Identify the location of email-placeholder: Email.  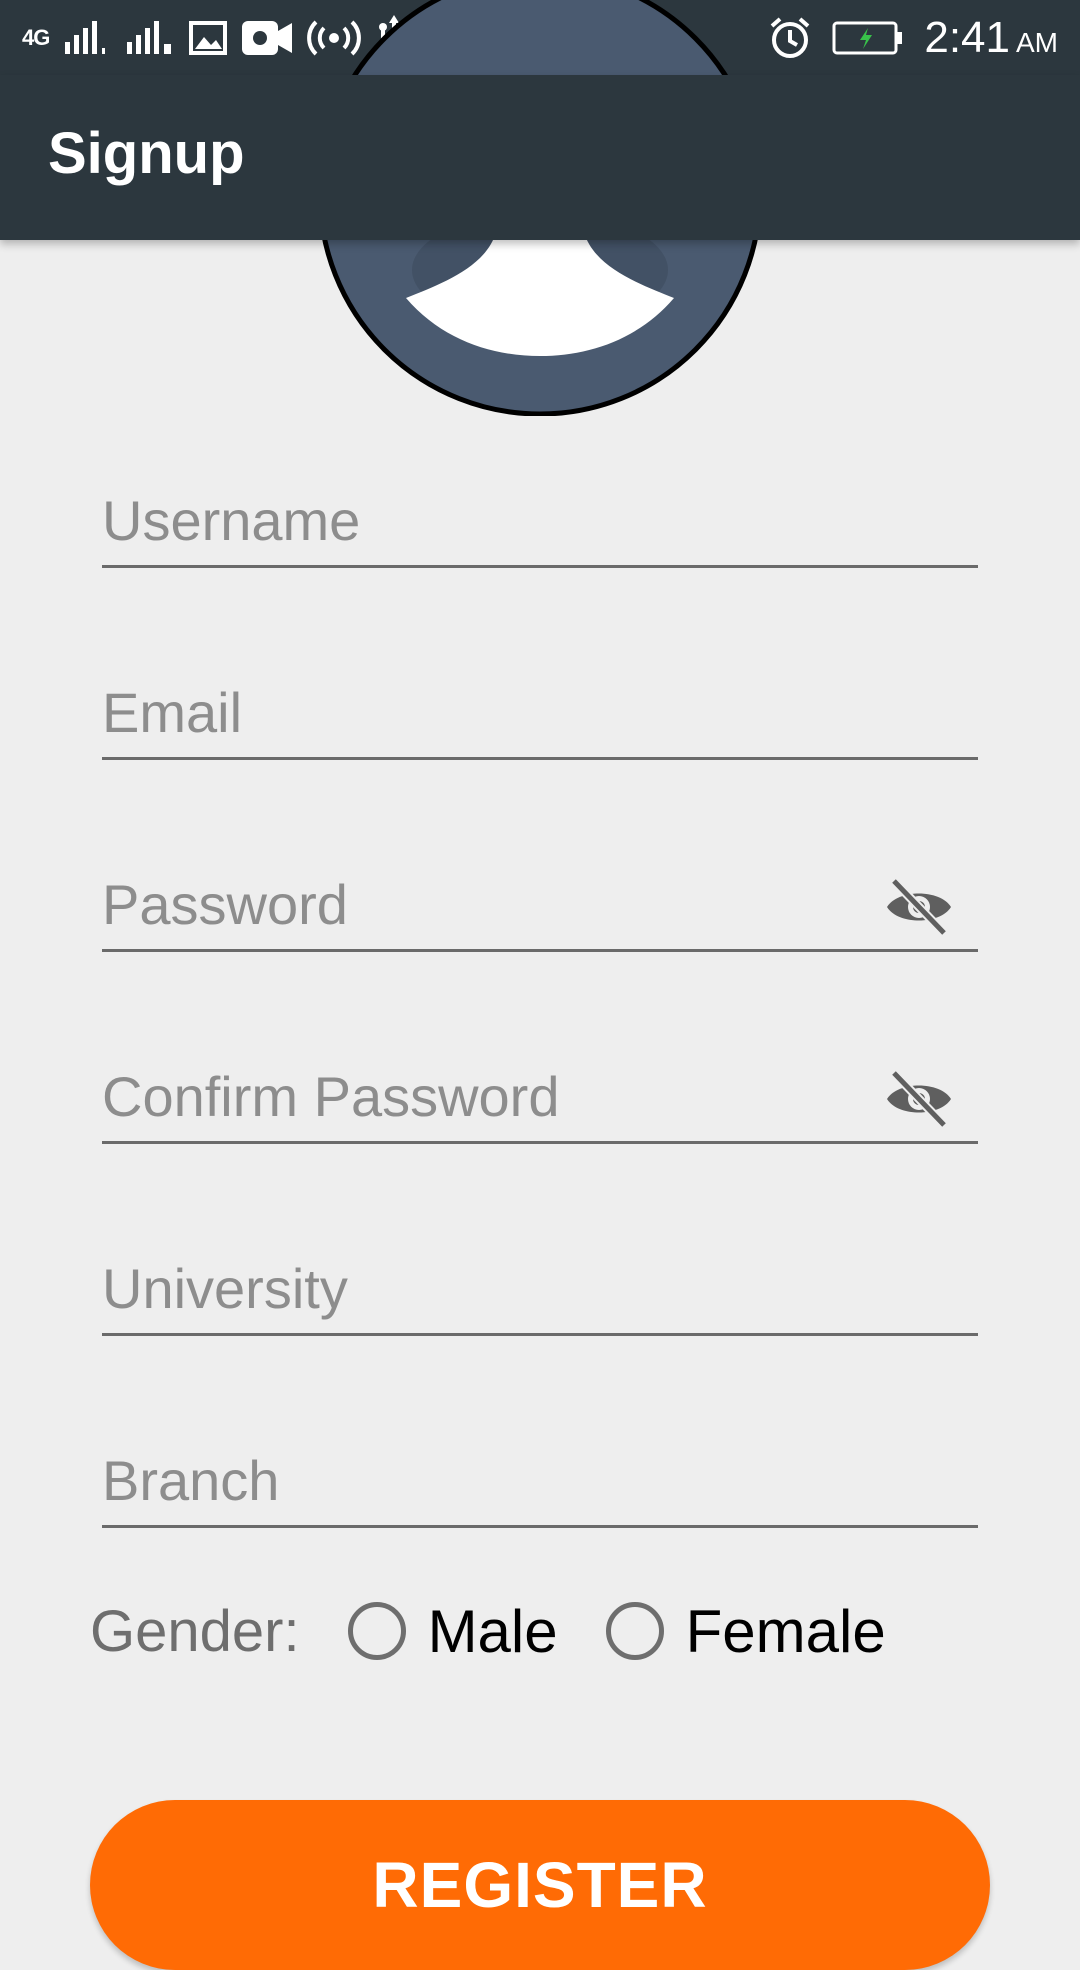
(172, 712).